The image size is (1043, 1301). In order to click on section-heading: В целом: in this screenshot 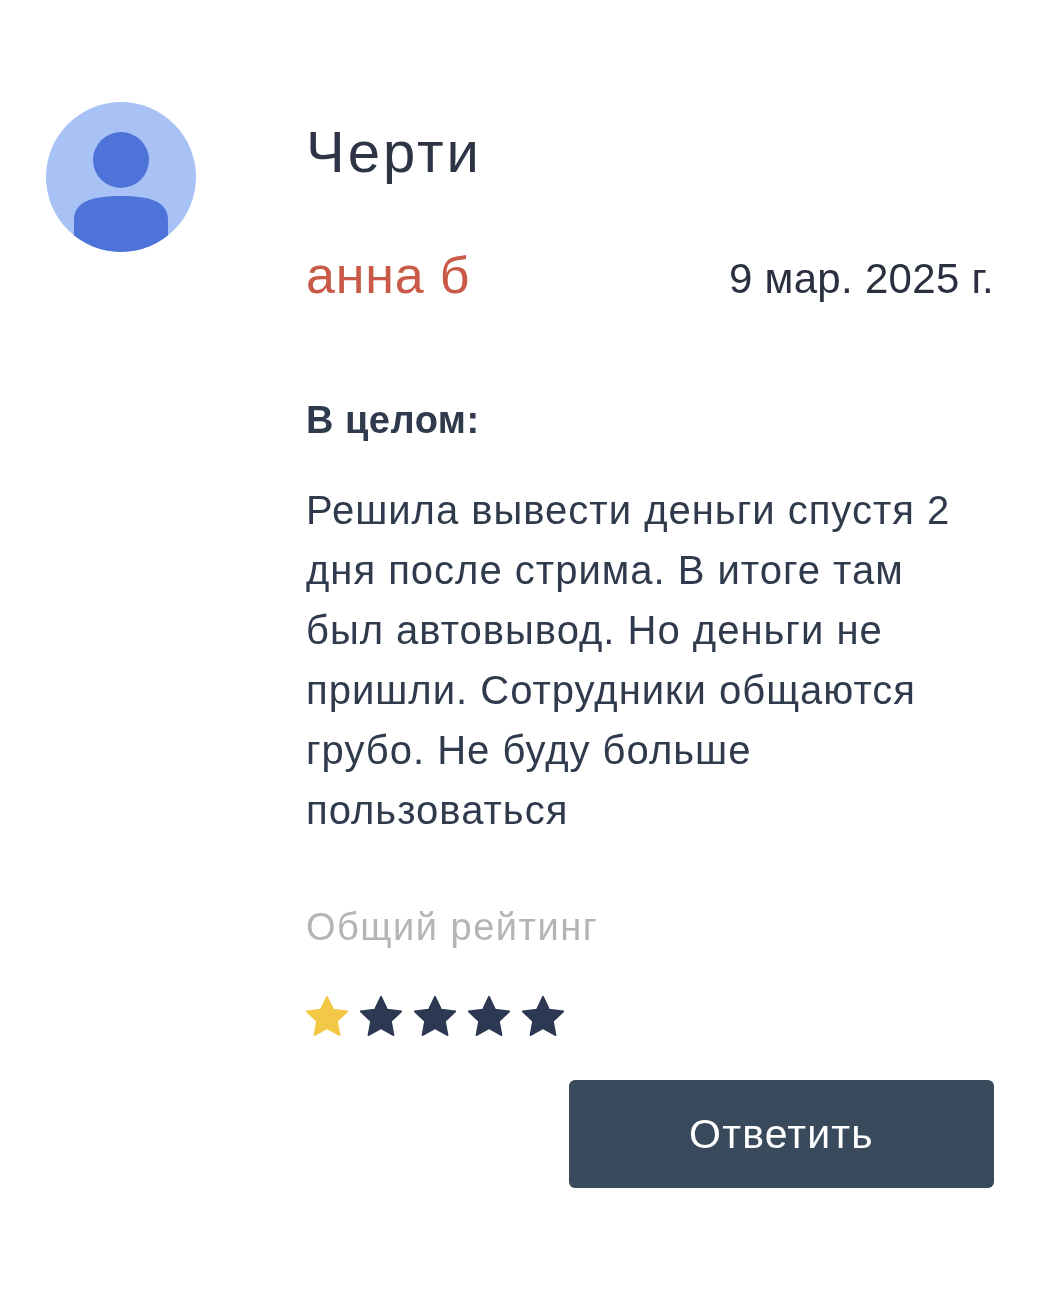, I will do `click(393, 420)`.